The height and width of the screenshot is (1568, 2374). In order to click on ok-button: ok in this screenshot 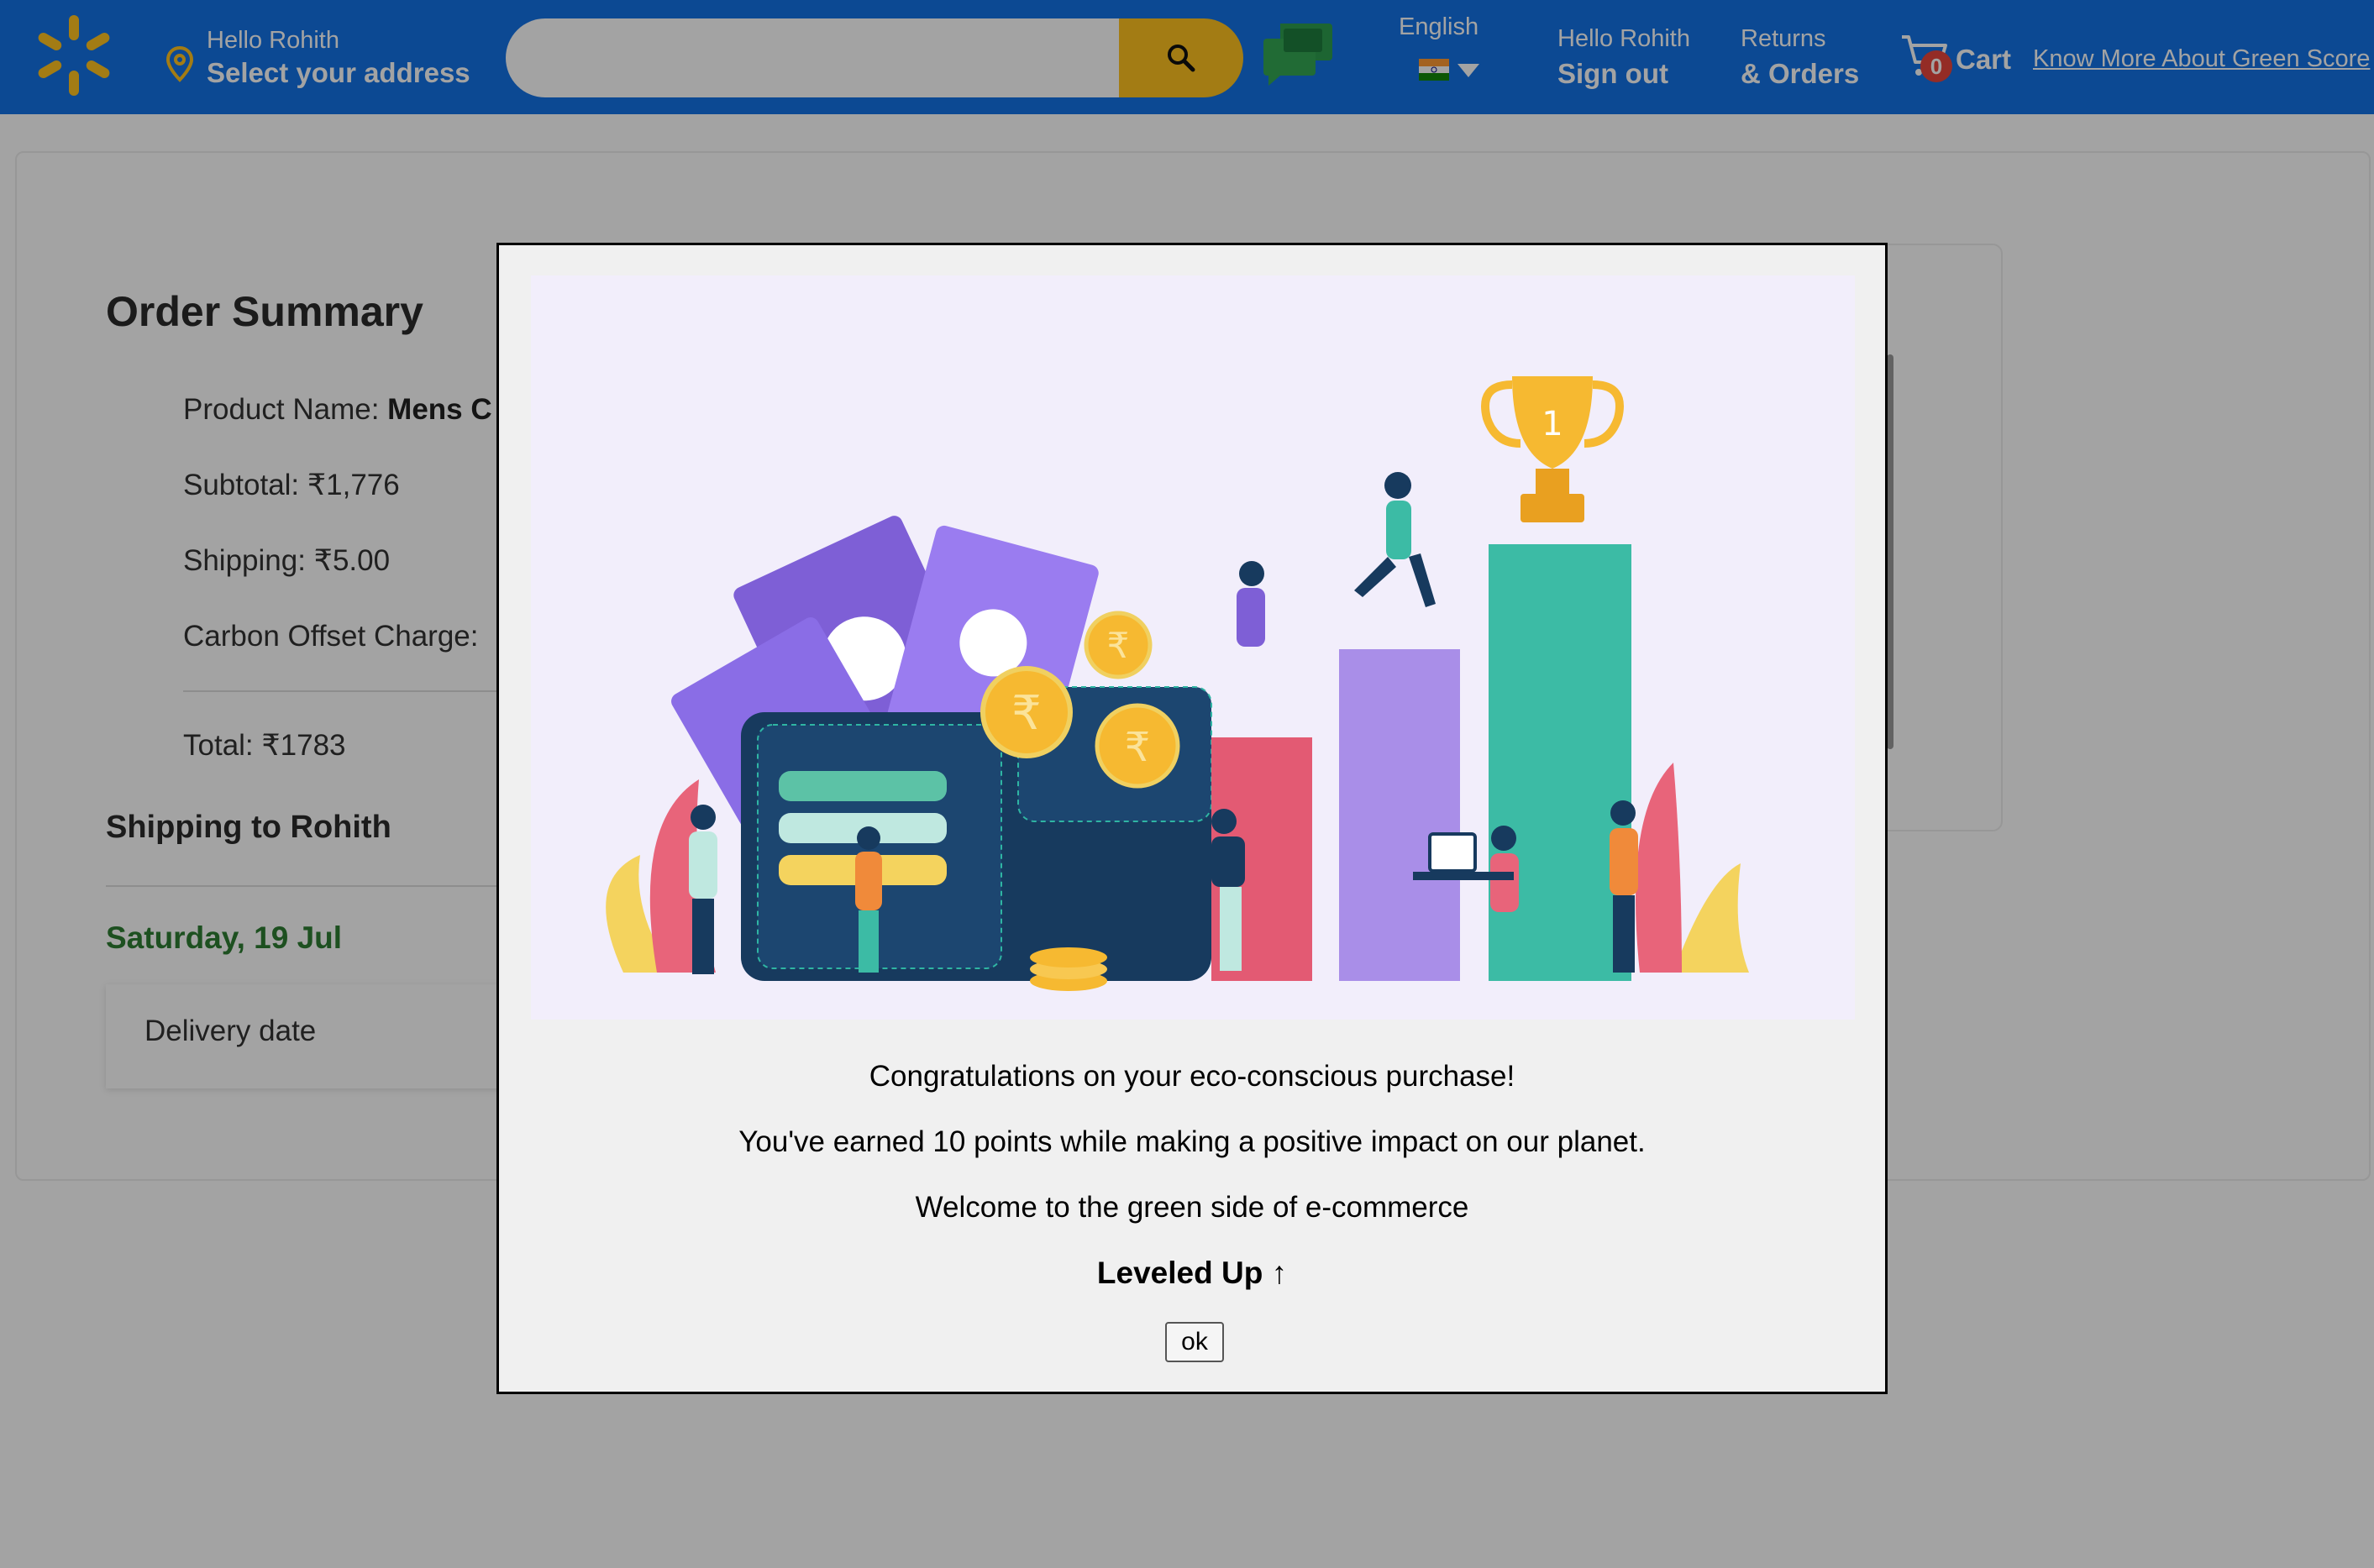, I will do `click(1194, 1342)`.